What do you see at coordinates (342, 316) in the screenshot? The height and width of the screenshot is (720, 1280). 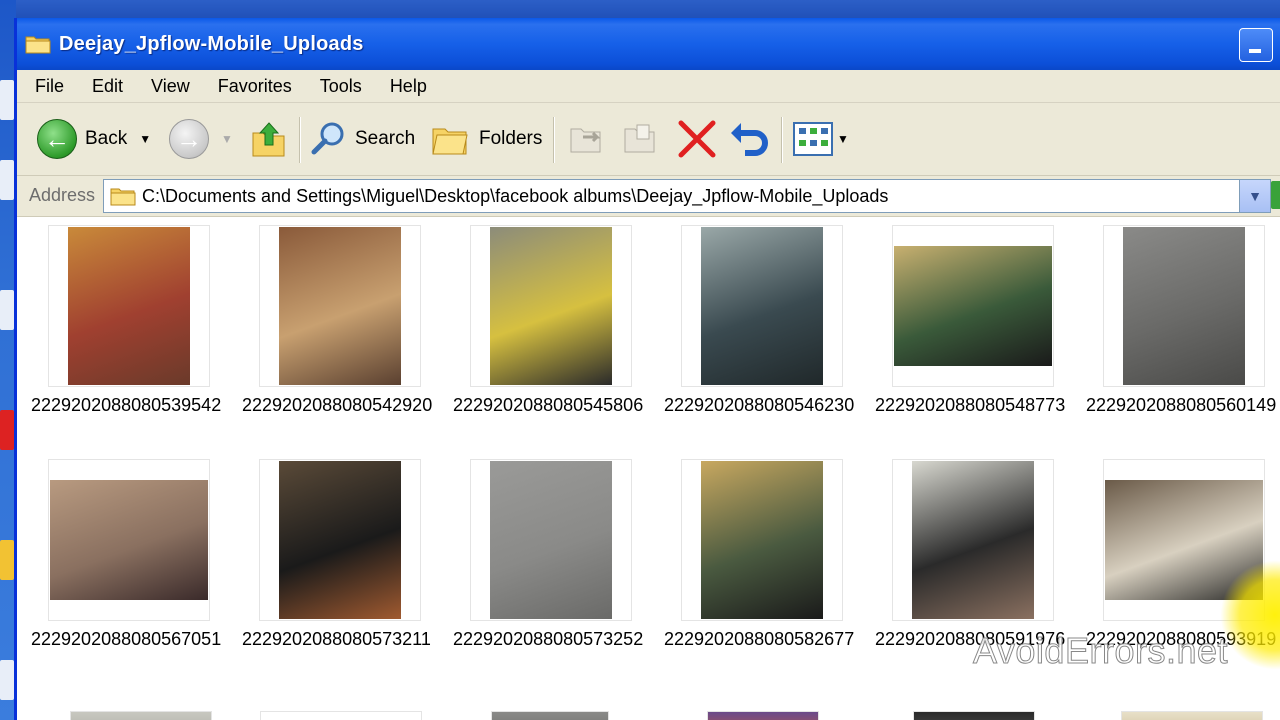 I see `file-thumbnail: 2229202088080542920` at bounding box center [342, 316].